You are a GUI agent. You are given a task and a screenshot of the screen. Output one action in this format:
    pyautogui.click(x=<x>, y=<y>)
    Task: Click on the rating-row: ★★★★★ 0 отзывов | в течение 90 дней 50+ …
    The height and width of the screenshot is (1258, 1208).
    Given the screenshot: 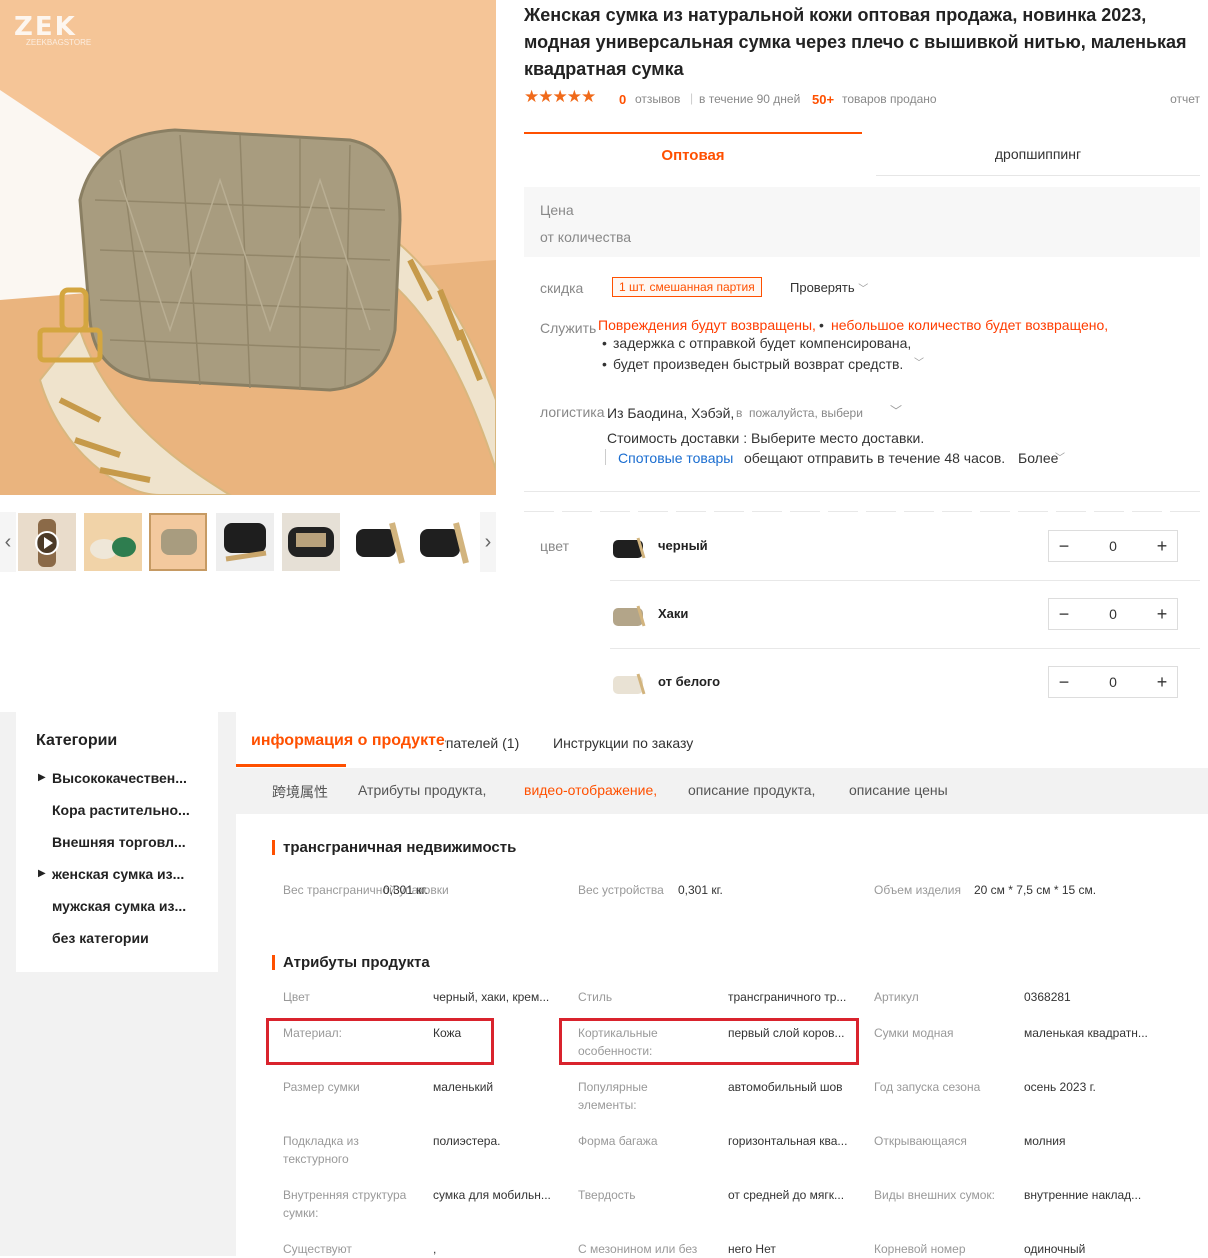 What is the action you would take?
    pyautogui.click(x=862, y=98)
    